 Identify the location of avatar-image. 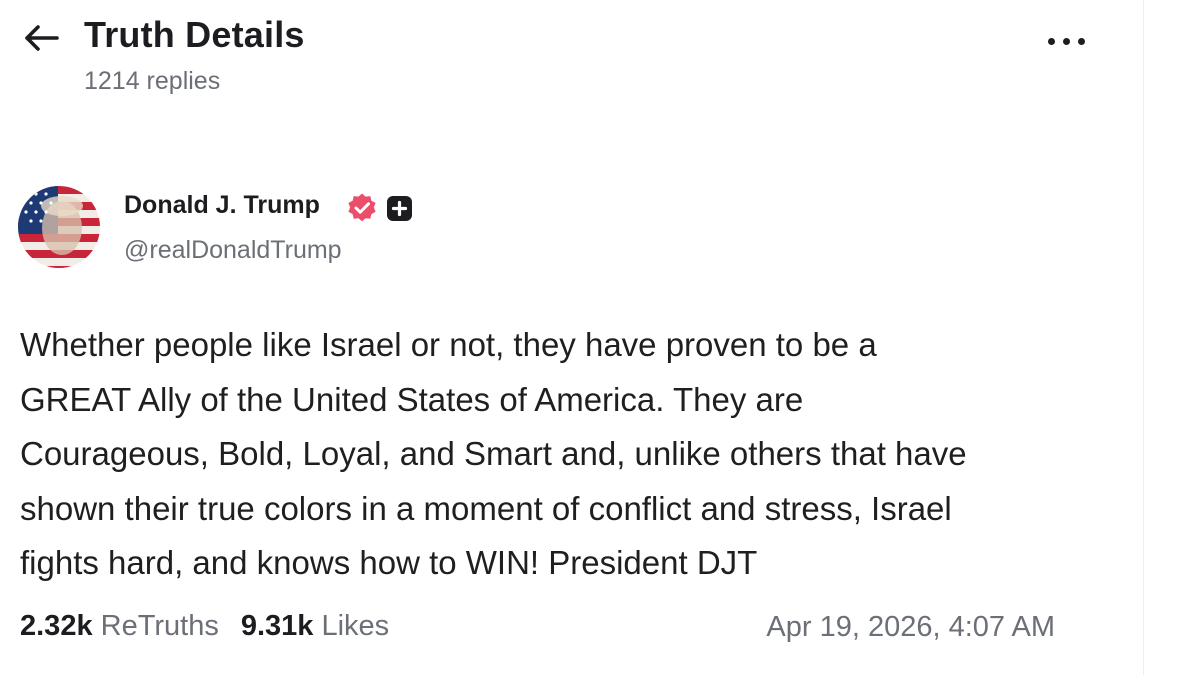
(59, 227).